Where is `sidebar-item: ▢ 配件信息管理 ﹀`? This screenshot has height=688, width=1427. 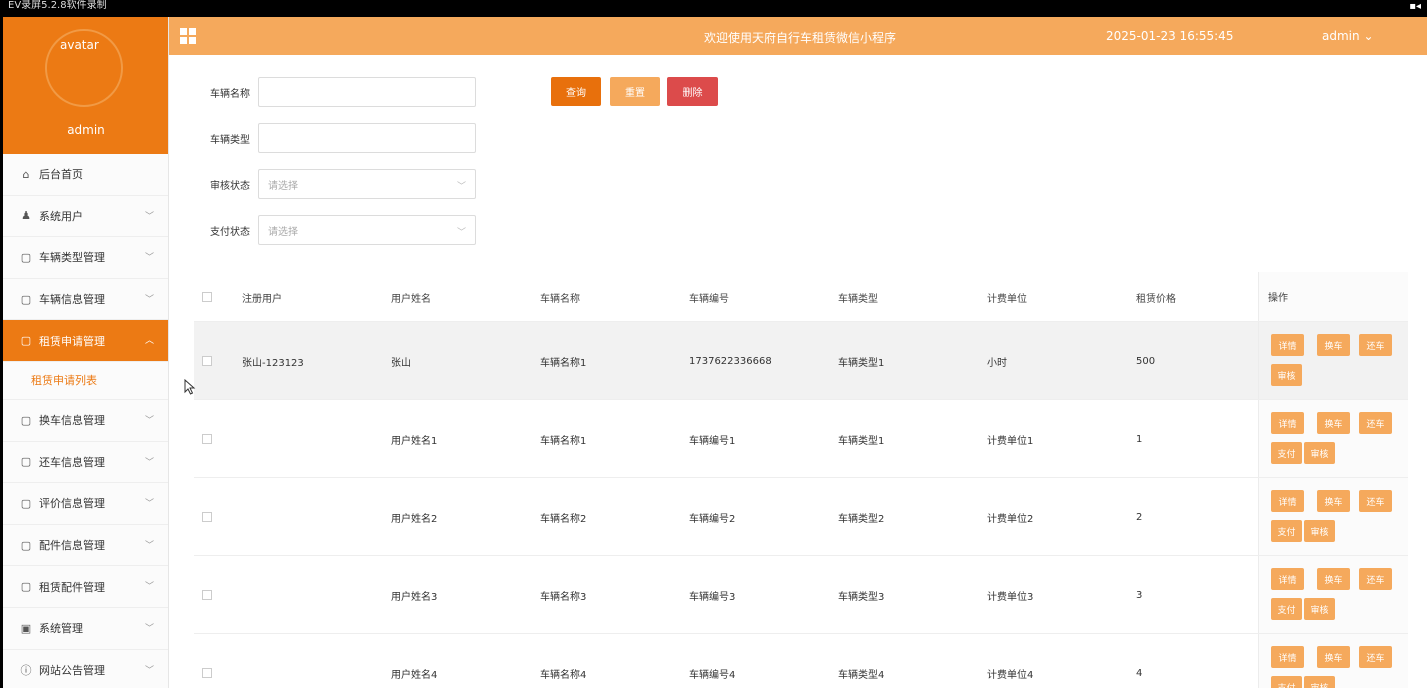 sidebar-item: ▢ 配件信息管理 ﹀ is located at coordinates (85, 546).